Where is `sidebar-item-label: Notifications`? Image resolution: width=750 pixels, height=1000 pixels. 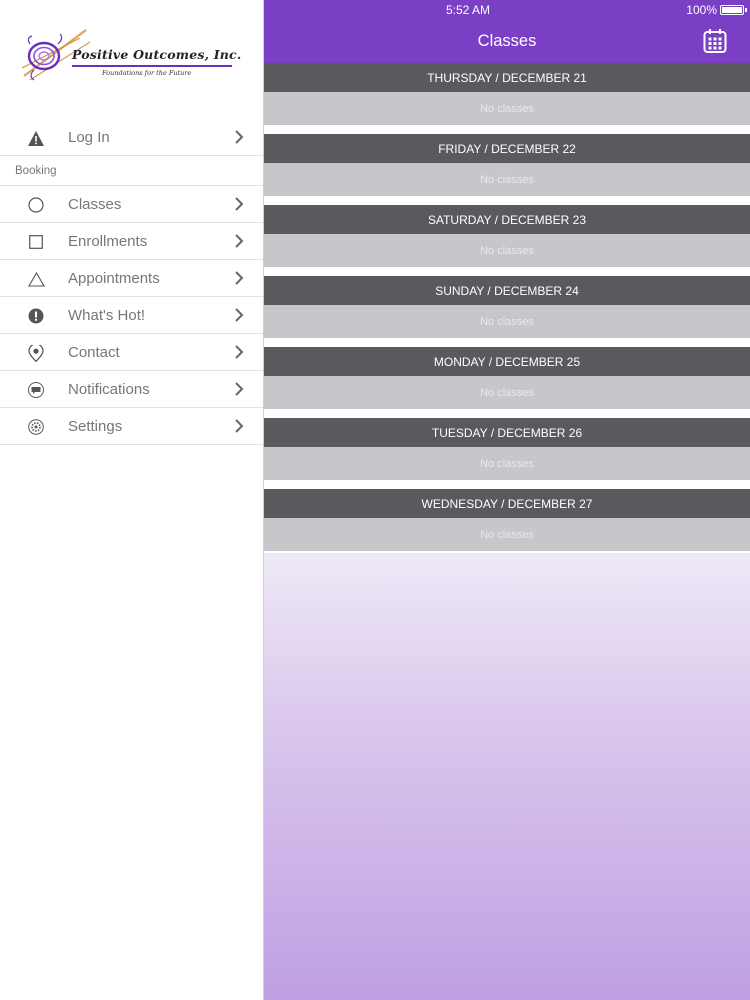
sidebar-item-label: Notifications is located at coordinates (109, 389).